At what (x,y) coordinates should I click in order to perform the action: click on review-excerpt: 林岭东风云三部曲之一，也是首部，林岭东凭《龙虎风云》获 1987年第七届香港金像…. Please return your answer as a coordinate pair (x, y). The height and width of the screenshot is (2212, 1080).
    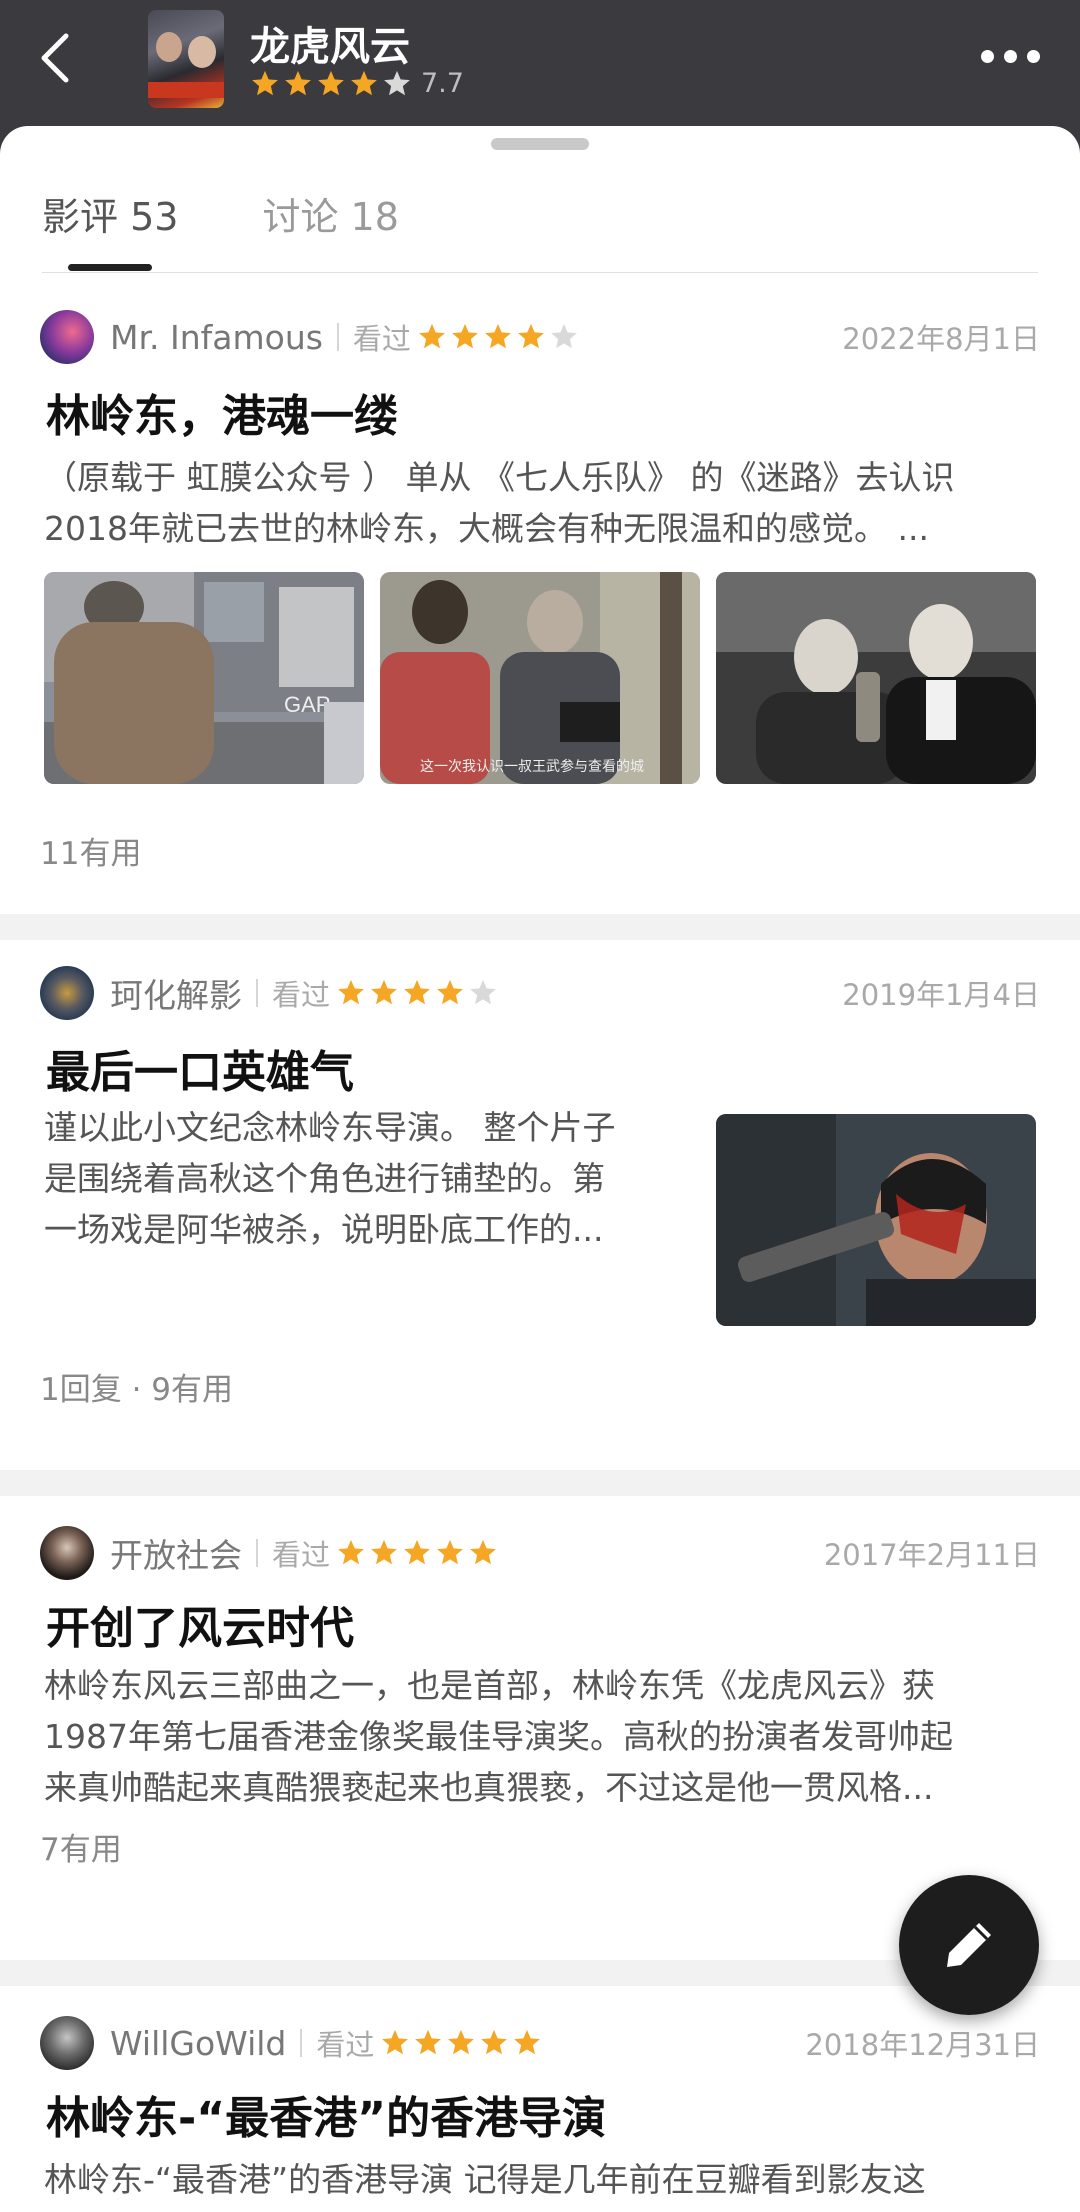
    Looking at the image, I should click on (544, 1736).